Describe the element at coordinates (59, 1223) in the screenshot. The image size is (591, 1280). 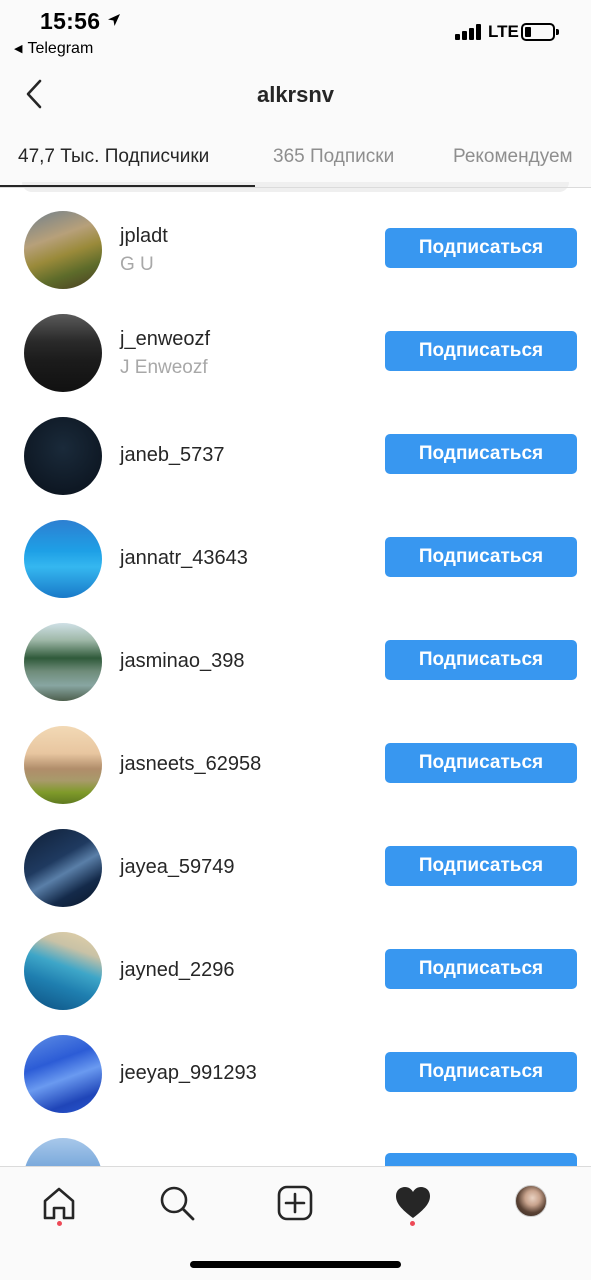
I see `home-notification-dot` at that location.